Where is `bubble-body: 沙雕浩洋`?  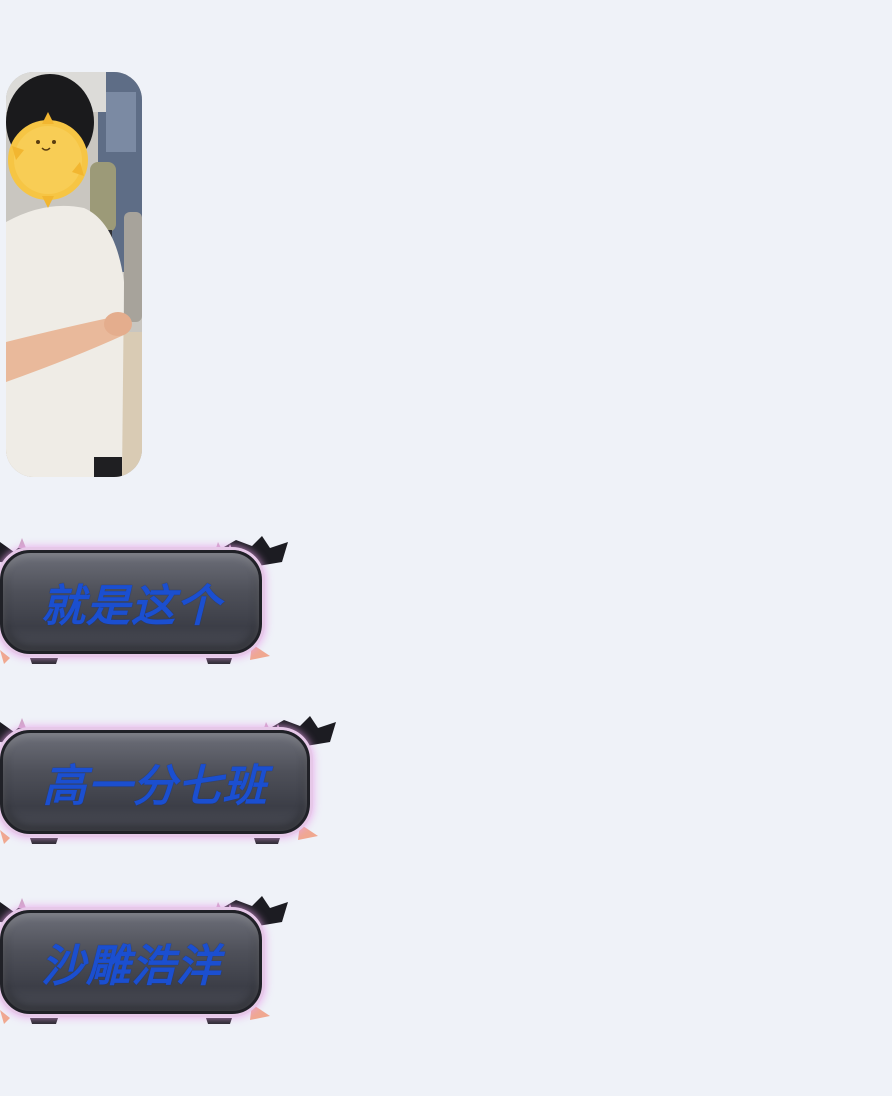 bubble-body: 沙雕浩洋 is located at coordinates (131, 962).